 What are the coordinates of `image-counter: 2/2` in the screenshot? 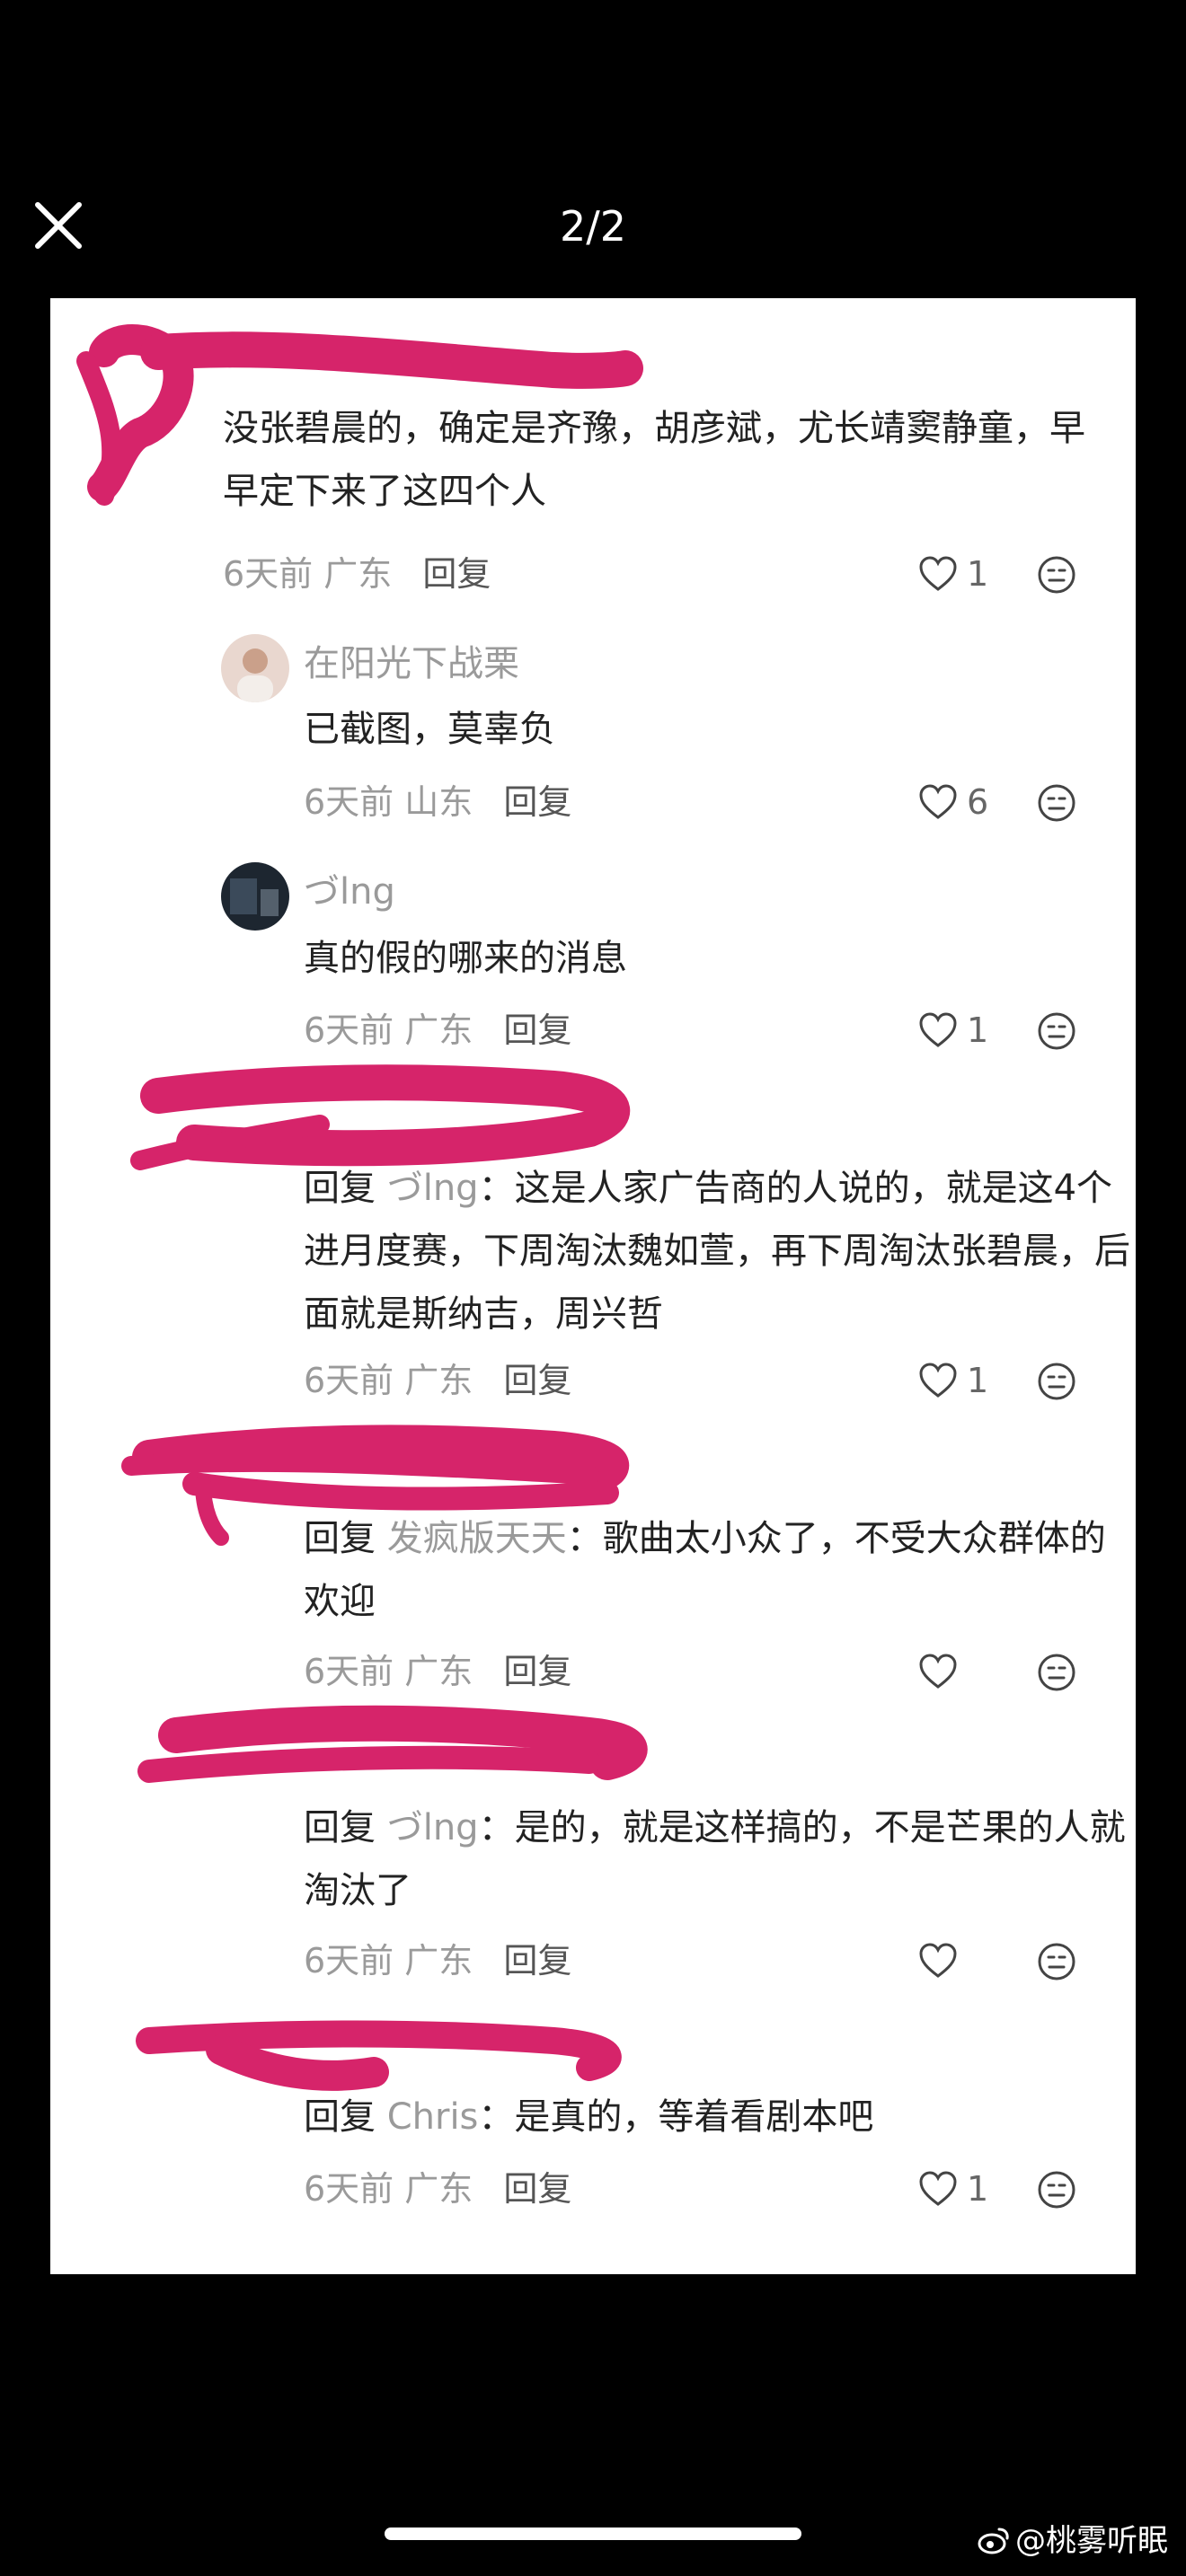 It's located at (593, 226).